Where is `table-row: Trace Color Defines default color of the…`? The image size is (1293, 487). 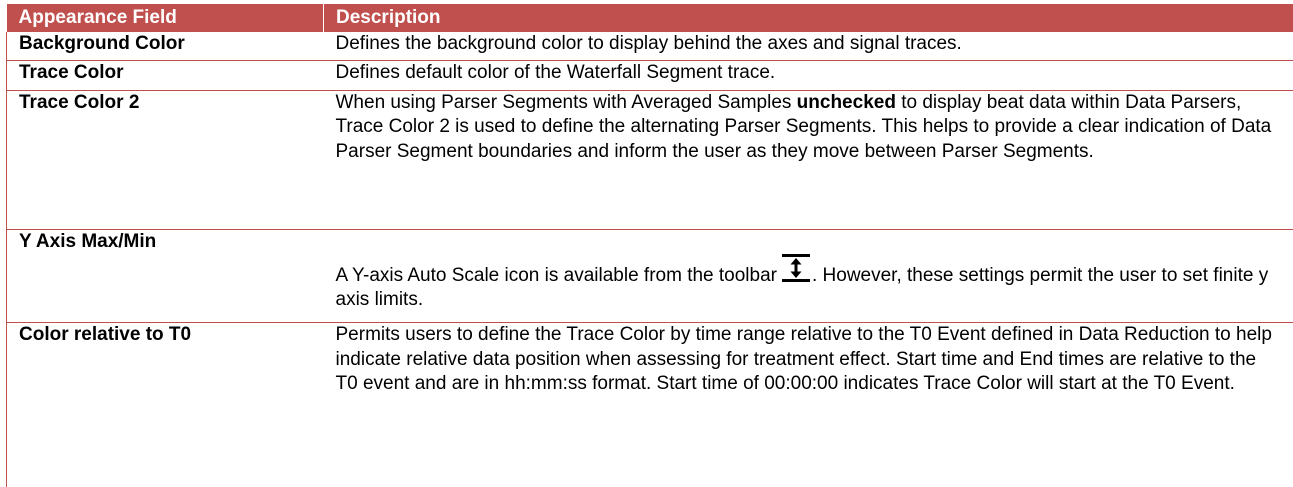
table-row: Trace Color Defines default color of the… is located at coordinates (649, 75).